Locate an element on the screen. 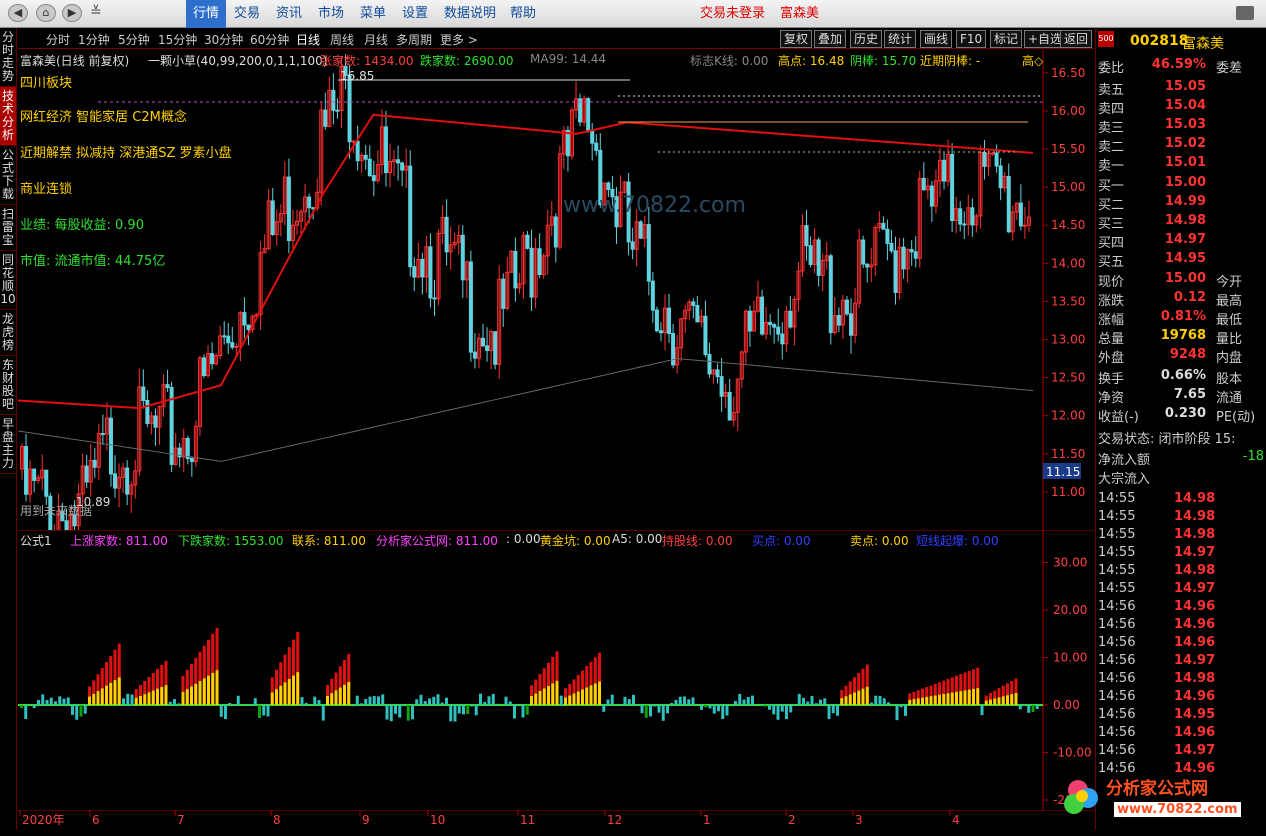 The image size is (1266, 836). month-label: 2 is located at coordinates (792, 820).